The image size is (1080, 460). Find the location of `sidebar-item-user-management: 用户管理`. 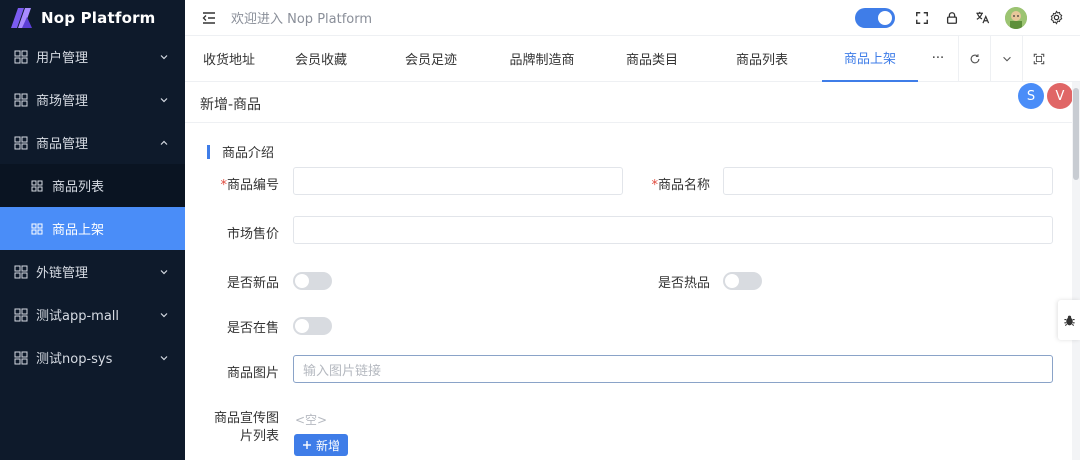

sidebar-item-user-management: 用户管理 is located at coordinates (92, 56).